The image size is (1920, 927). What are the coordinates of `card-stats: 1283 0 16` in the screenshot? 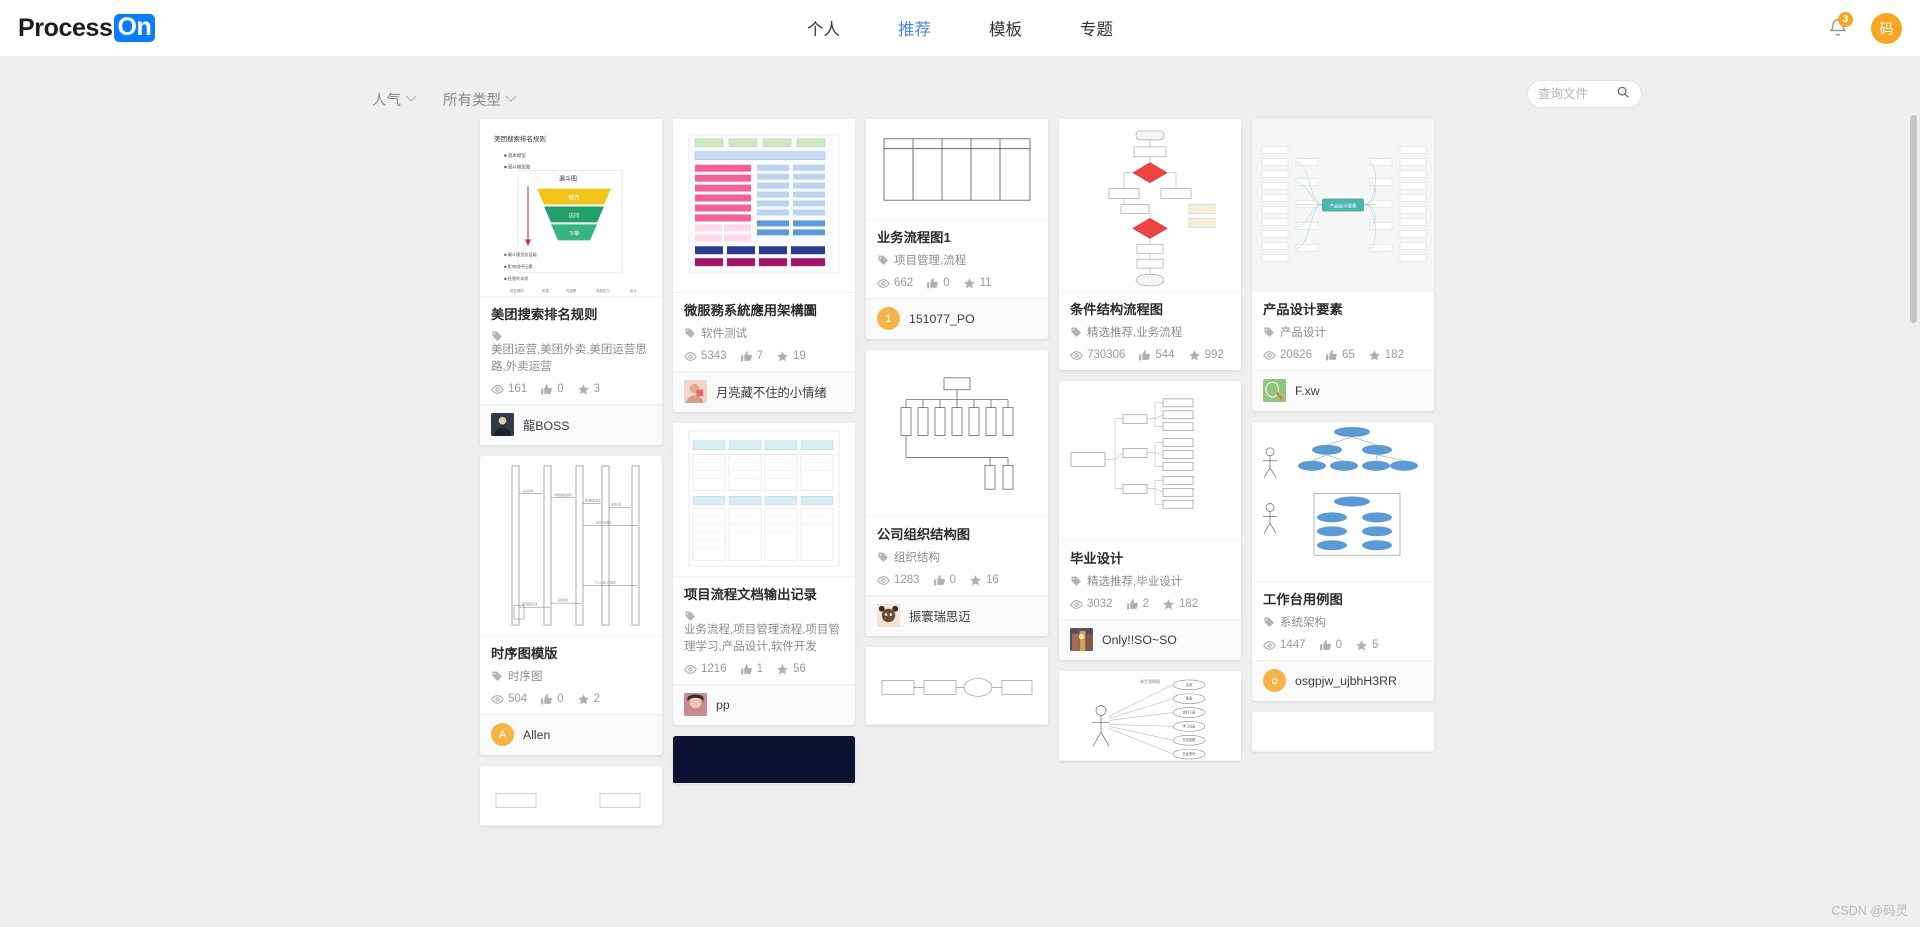 It's located at (957, 580).